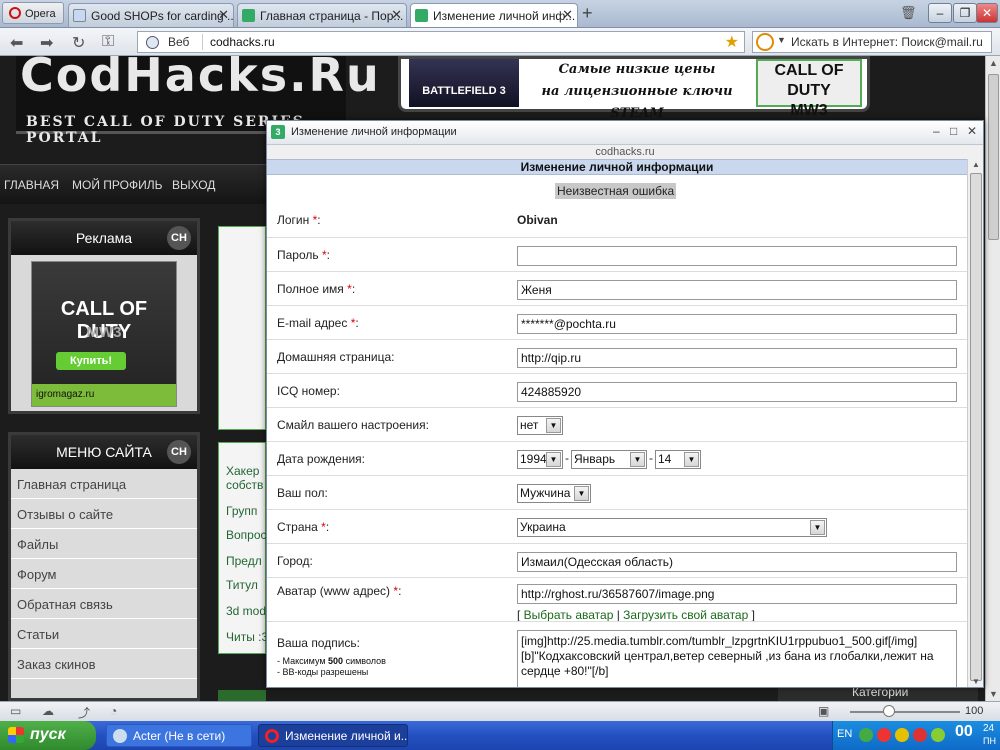 The width and height of the screenshot is (1000, 750). What do you see at coordinates (737, 256) in the screenshot?
I see `password-field` at bounding box center [737, 256].